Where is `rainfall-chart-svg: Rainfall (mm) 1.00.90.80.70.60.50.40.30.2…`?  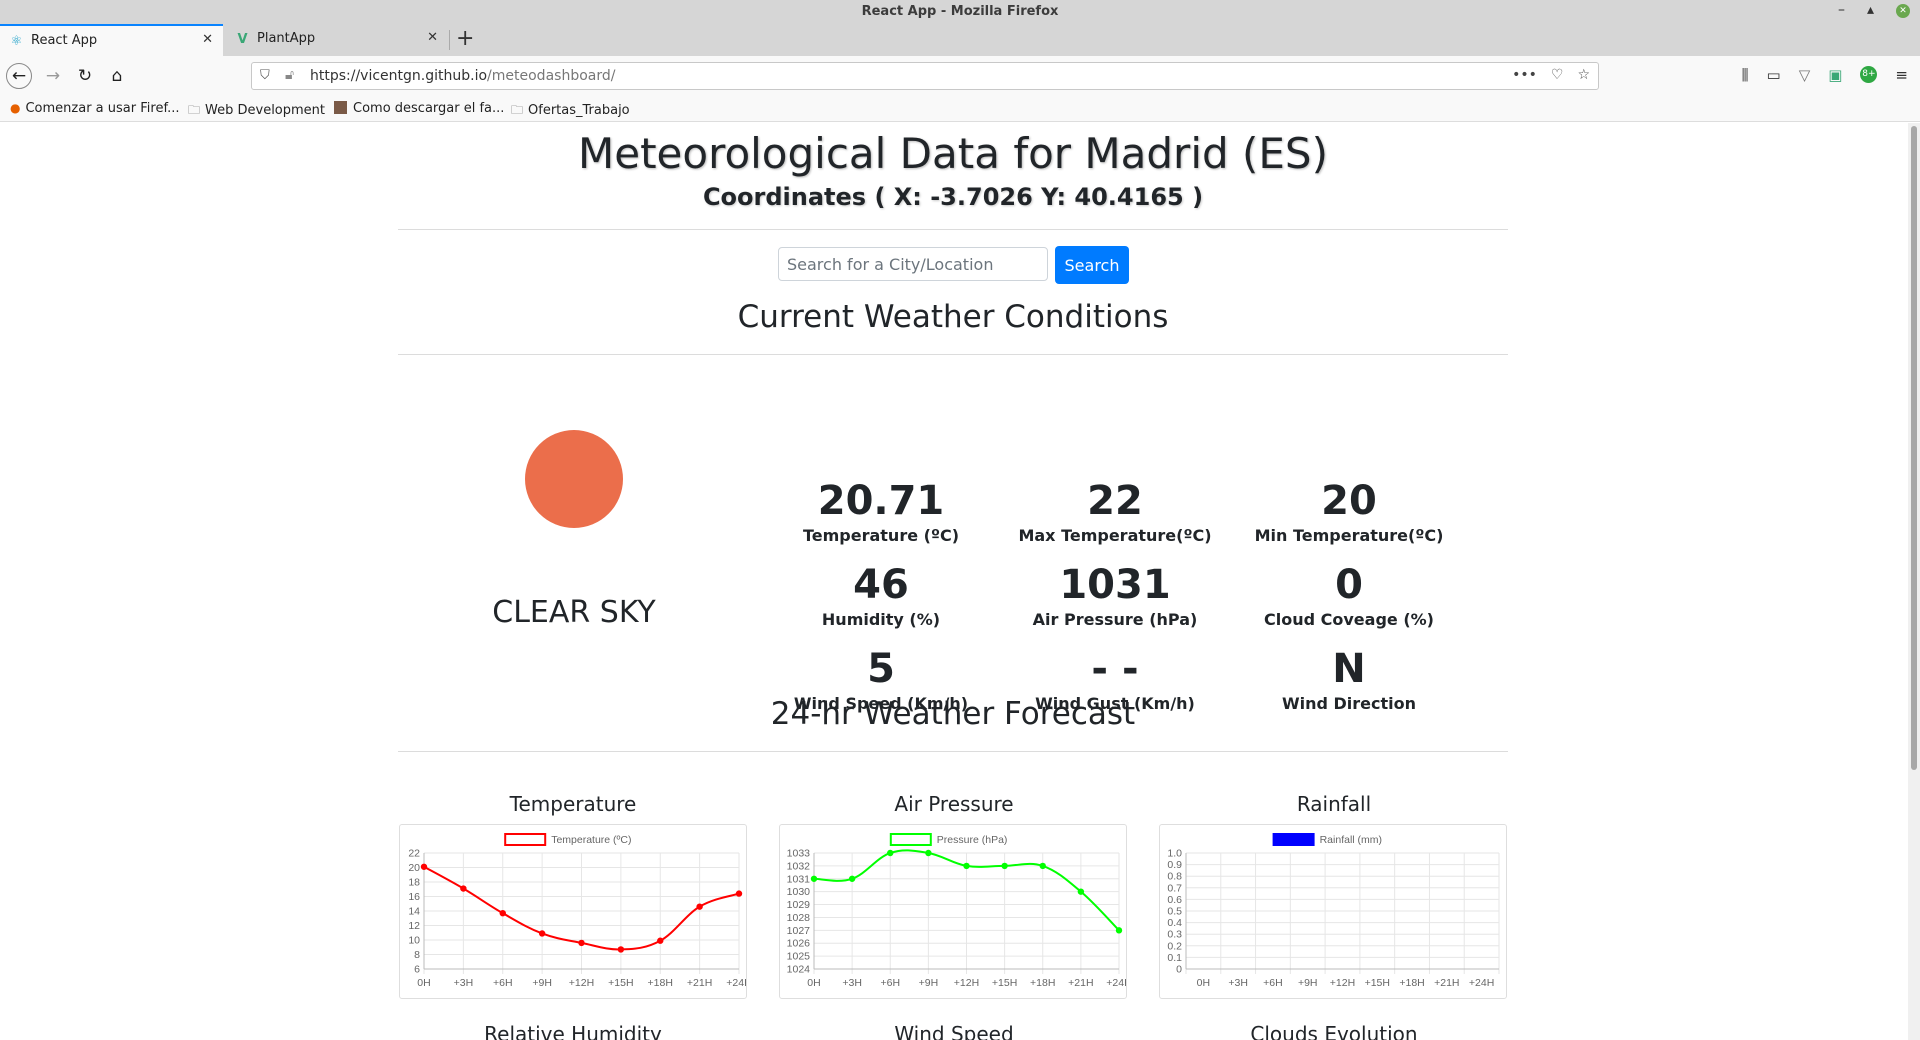 rainfall-chart-svg: Rainfall (mm) 1.00.90.80.70.60.50.40.30.2… is located at coordinates (1333, 911).